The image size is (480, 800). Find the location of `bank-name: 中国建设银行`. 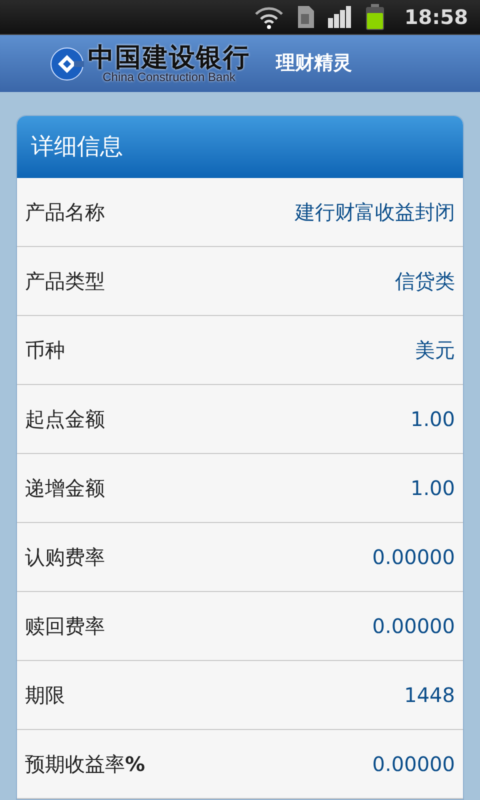

bank-name: 中国建设银行 is located at coordinates (169, 57).